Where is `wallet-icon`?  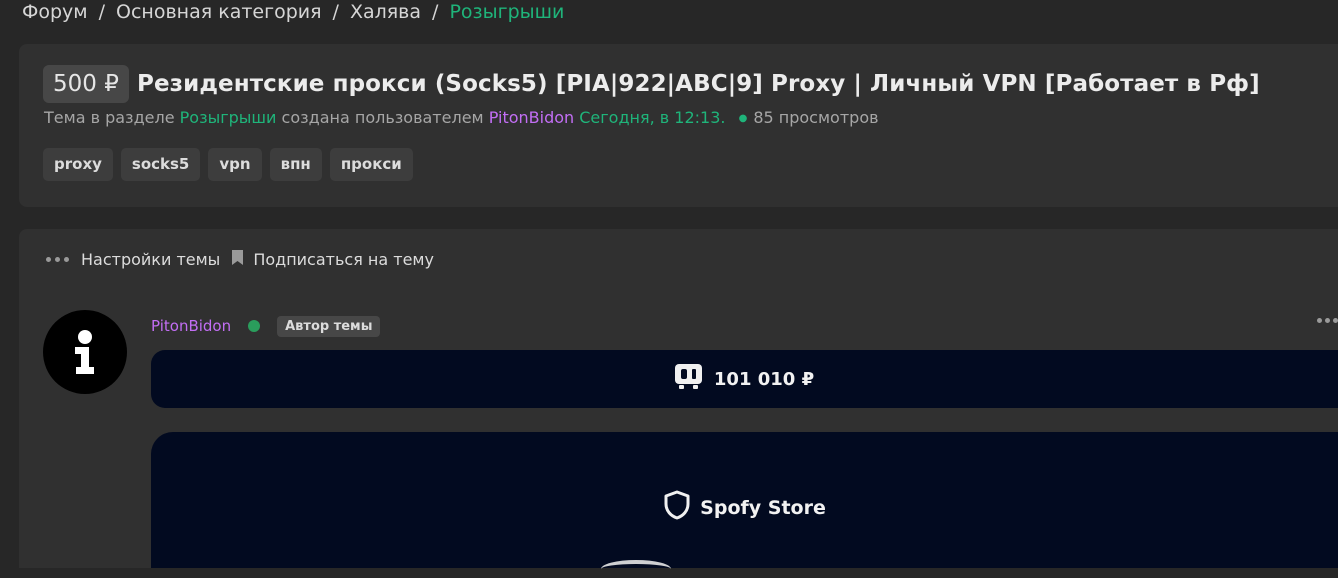 wallet-icon is located at coordinates (688, 379).